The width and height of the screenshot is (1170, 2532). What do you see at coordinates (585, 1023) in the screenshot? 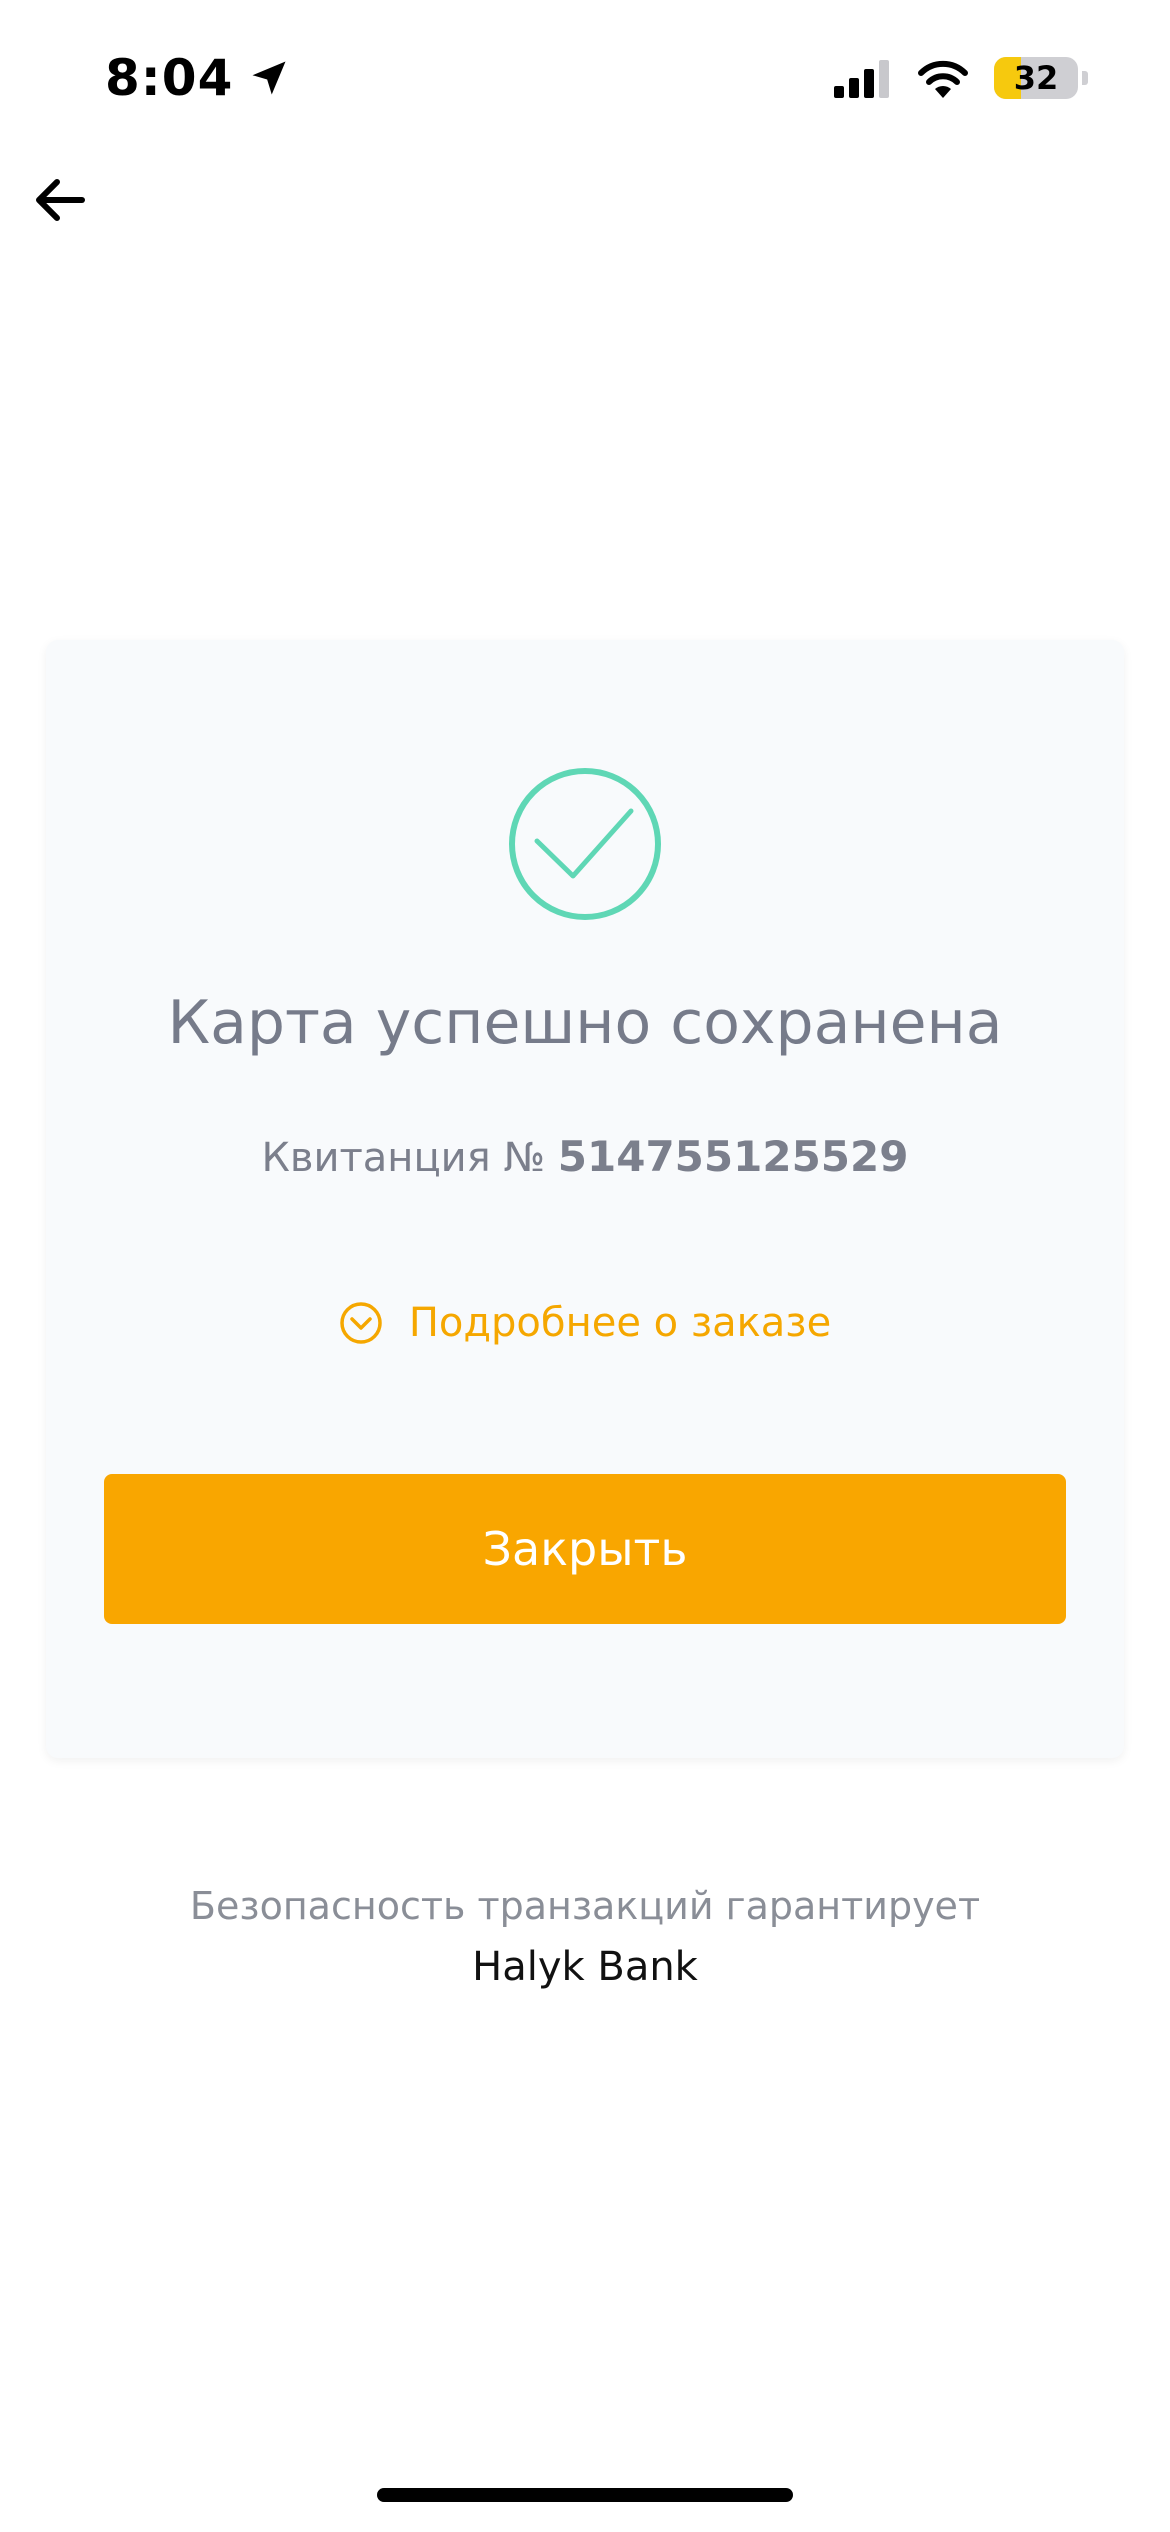
I see `success-title: Карта успешно сохранена` at bounding box center [585, 1023].